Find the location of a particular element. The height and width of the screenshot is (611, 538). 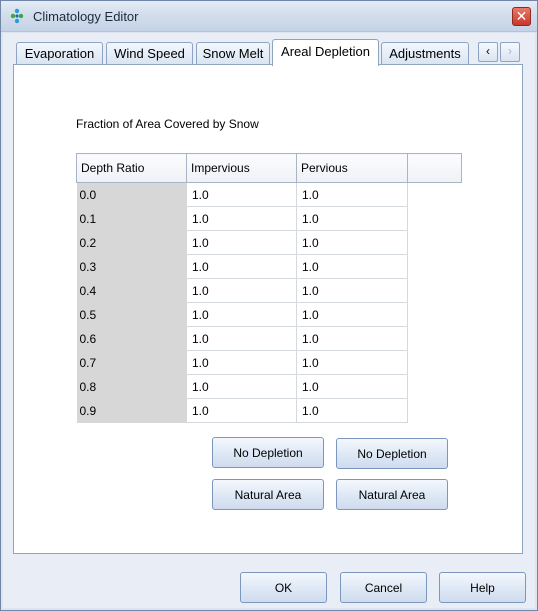

table-row: 0.7 1.0 1.0 is located at coordinates (269, 362).